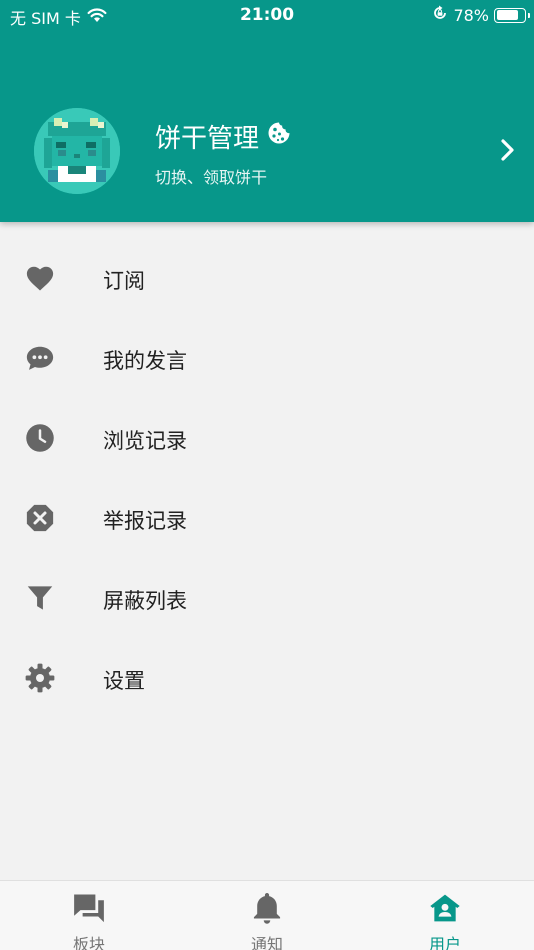 The width and height of the screenshot is (534, 950). Describe the element at coordinates (266, 942) in the screenshot. I see `tab-label: 通知` at that location.